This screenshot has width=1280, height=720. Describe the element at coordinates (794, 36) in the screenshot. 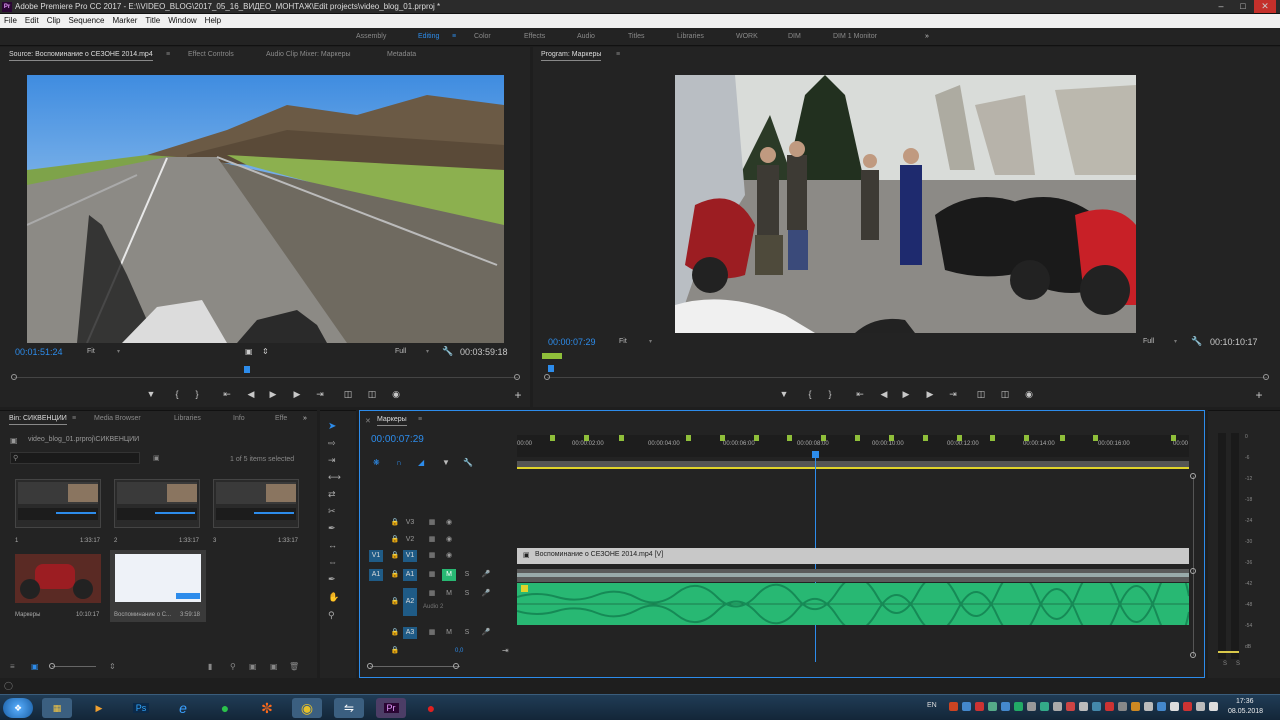

I see `workspace-dim: DIM` at that location.